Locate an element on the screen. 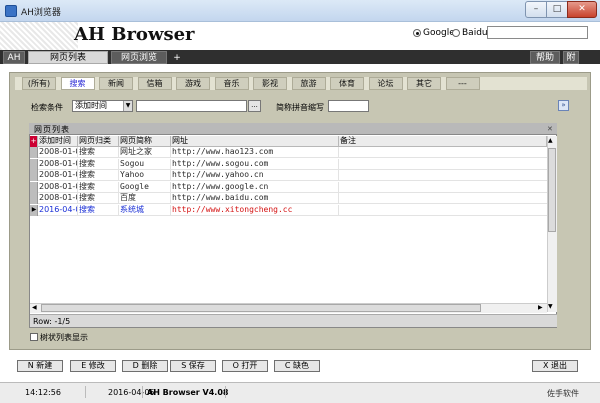 This screenshot has height=403, width=600. minimize-button: – is located at coordinates (536, 9).